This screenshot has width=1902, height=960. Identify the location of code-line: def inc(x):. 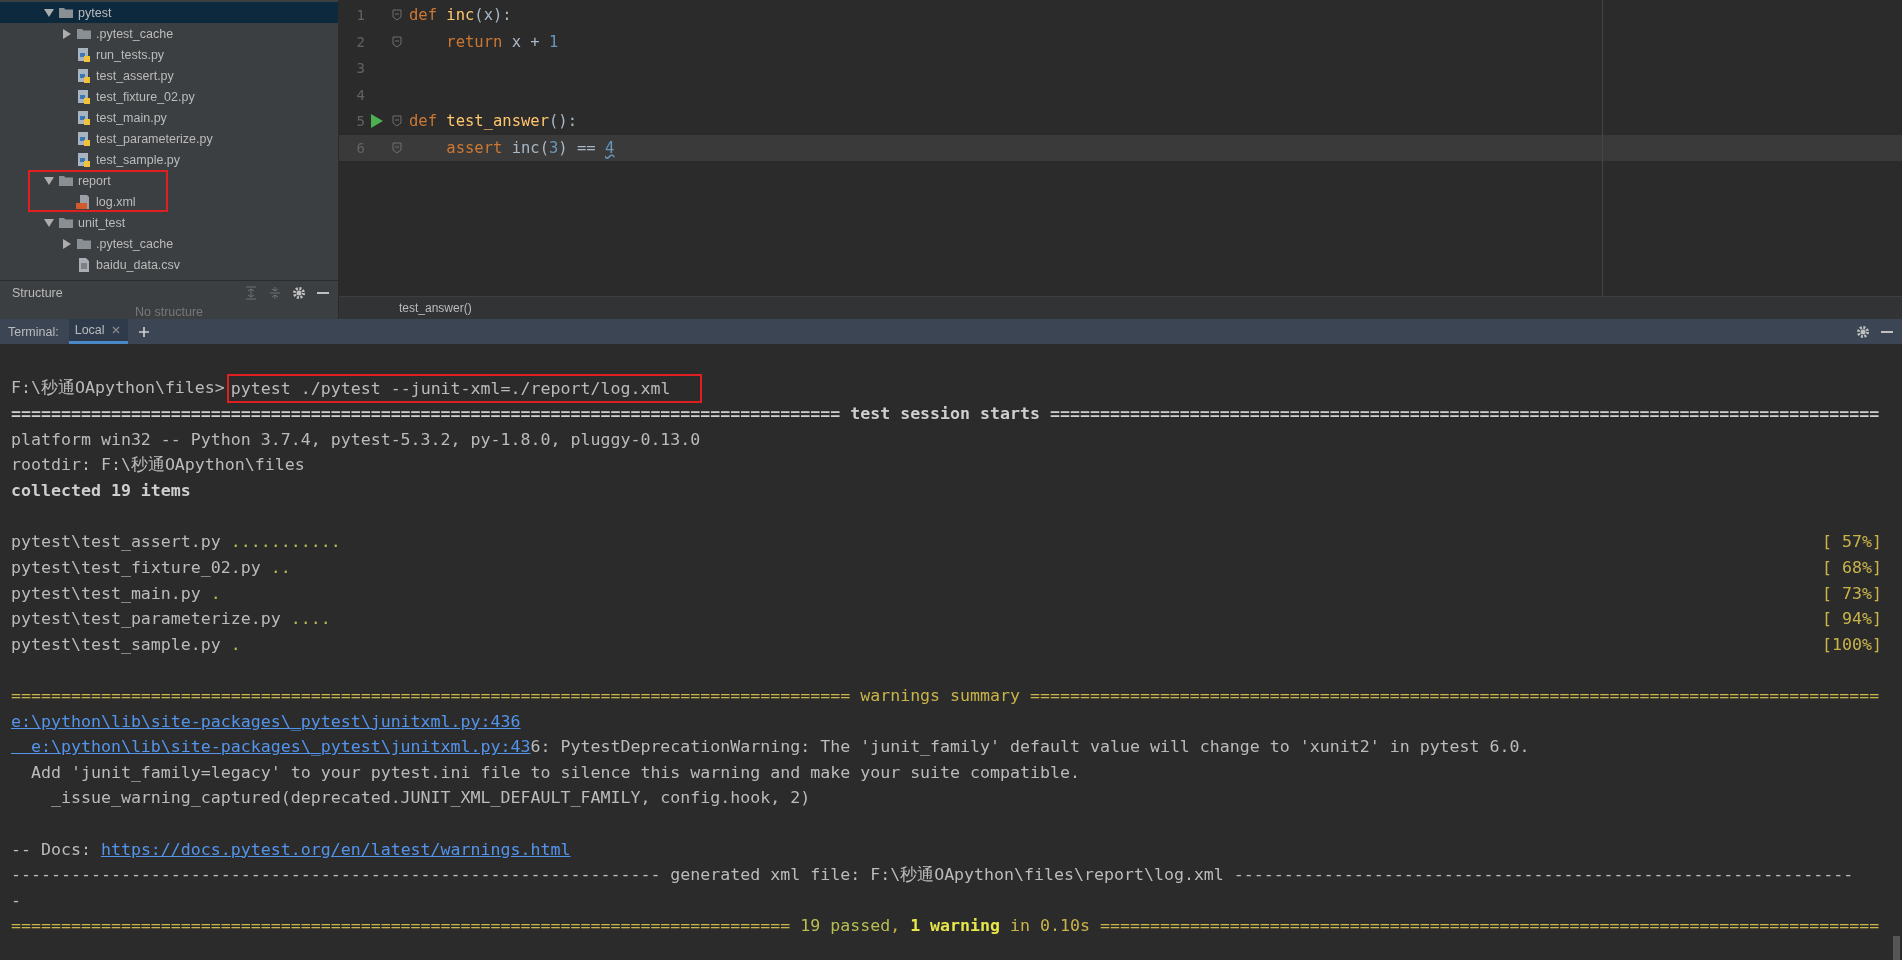
(460, 15).